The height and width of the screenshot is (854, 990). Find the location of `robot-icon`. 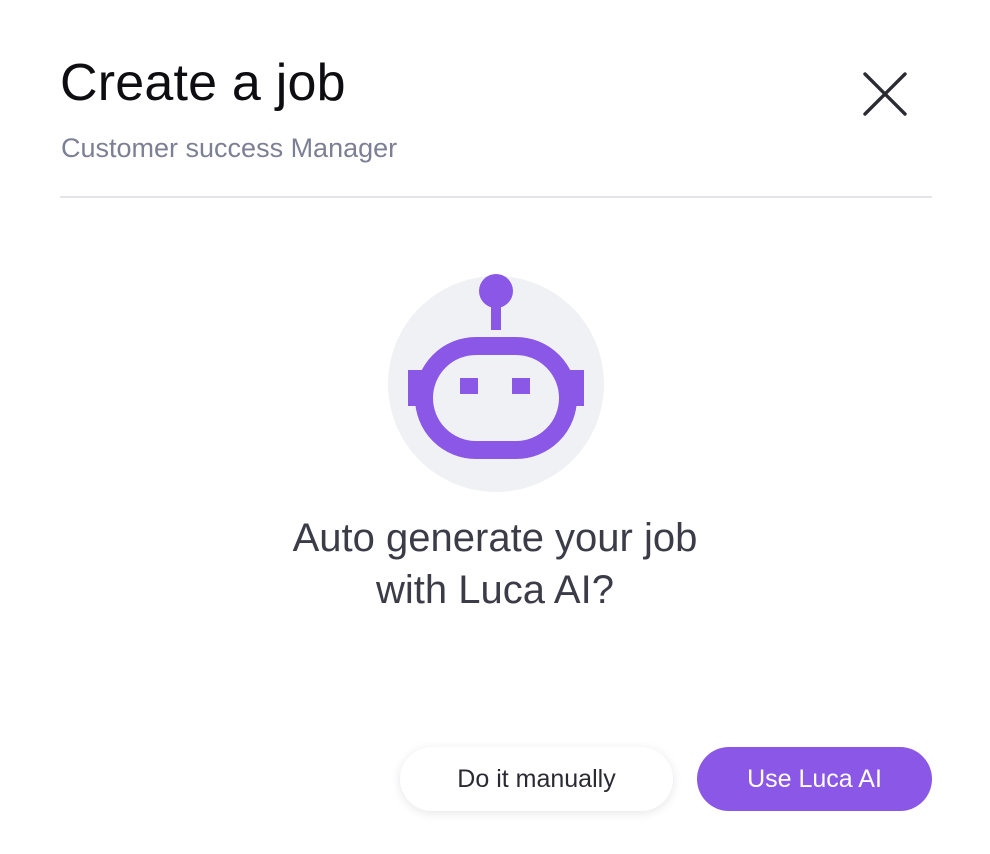

robot-icon is located at coordinates (496, 383).